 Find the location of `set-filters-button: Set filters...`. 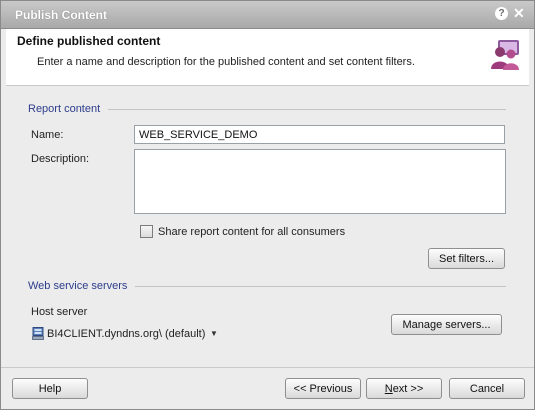

set-filters-button: Set filters... is located at coordinates (466, 258).